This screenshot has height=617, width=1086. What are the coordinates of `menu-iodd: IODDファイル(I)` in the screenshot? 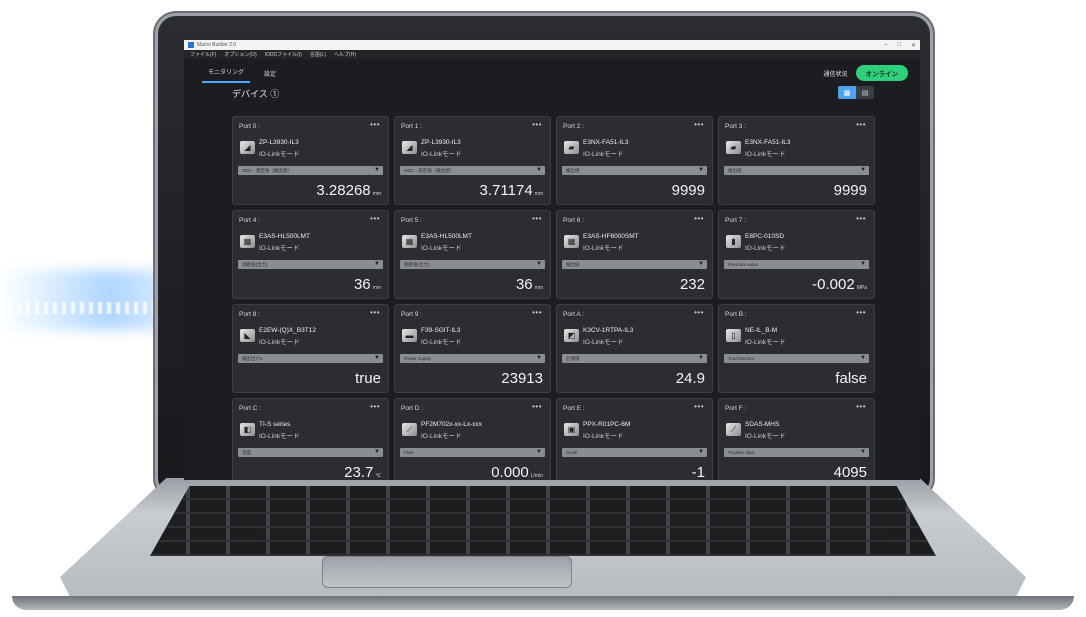 It's located at (283, 54).